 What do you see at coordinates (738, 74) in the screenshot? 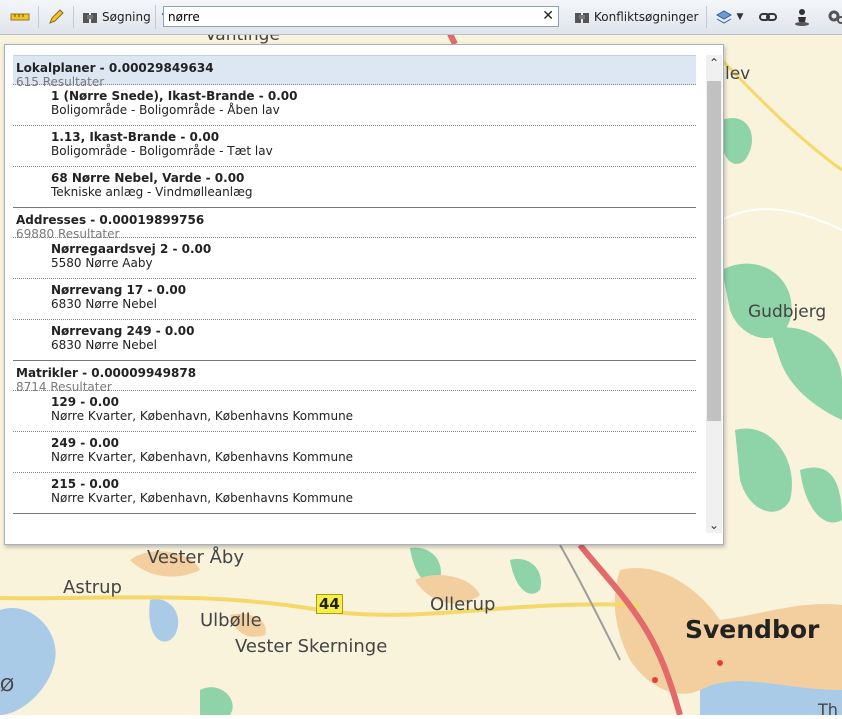
I see `map-label-lev: lev` at bounding box center [738, 74].